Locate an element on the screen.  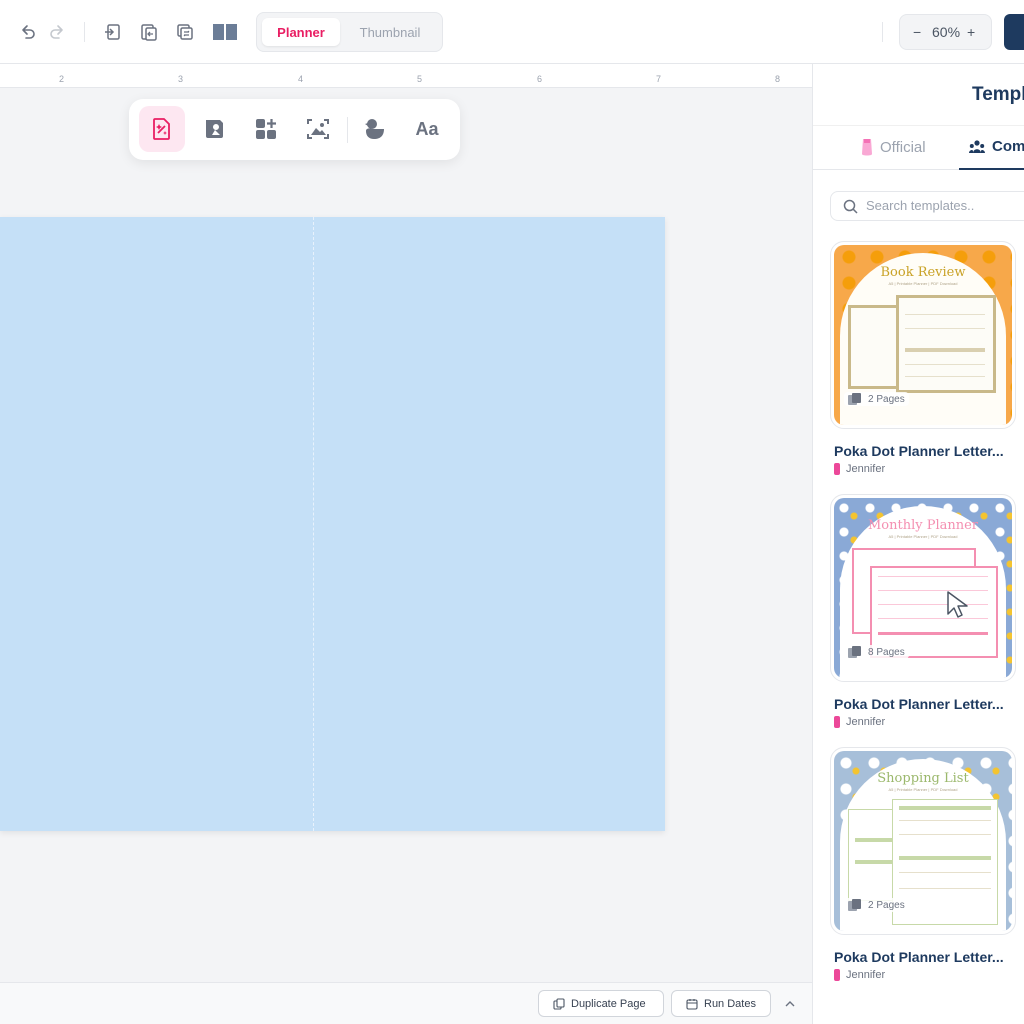
tab-planner: Planner is located at coordinates (301, 32).